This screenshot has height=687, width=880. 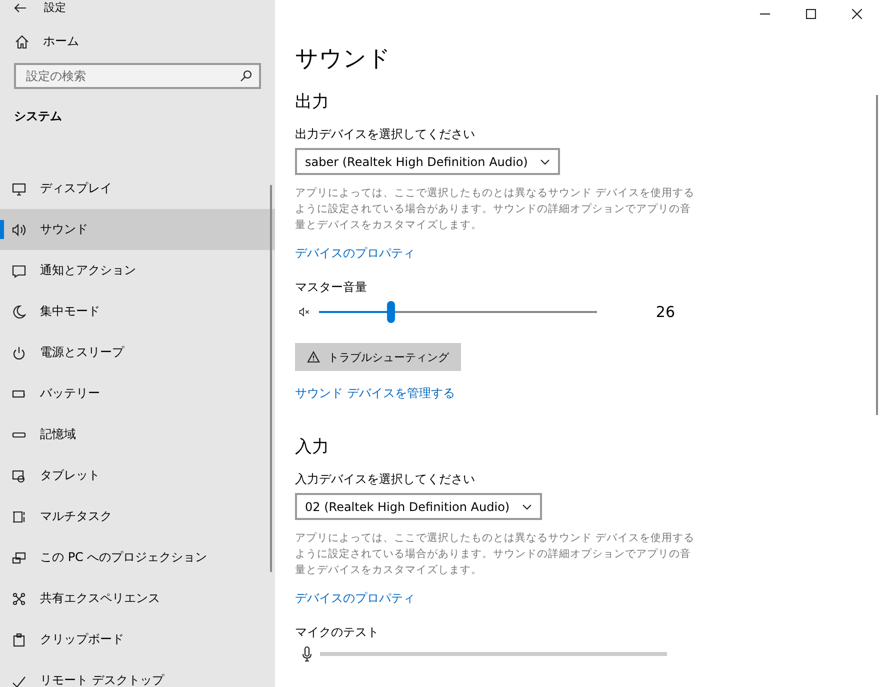 I want to click on sidebar-item: 通知とアクション, so click(x=137, y=270).